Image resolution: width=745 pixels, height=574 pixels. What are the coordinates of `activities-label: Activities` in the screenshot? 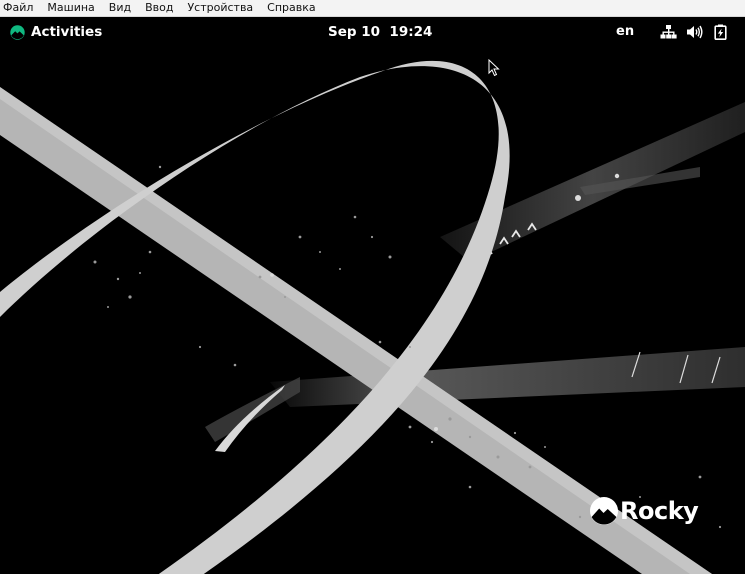 It's located at (67, 32).